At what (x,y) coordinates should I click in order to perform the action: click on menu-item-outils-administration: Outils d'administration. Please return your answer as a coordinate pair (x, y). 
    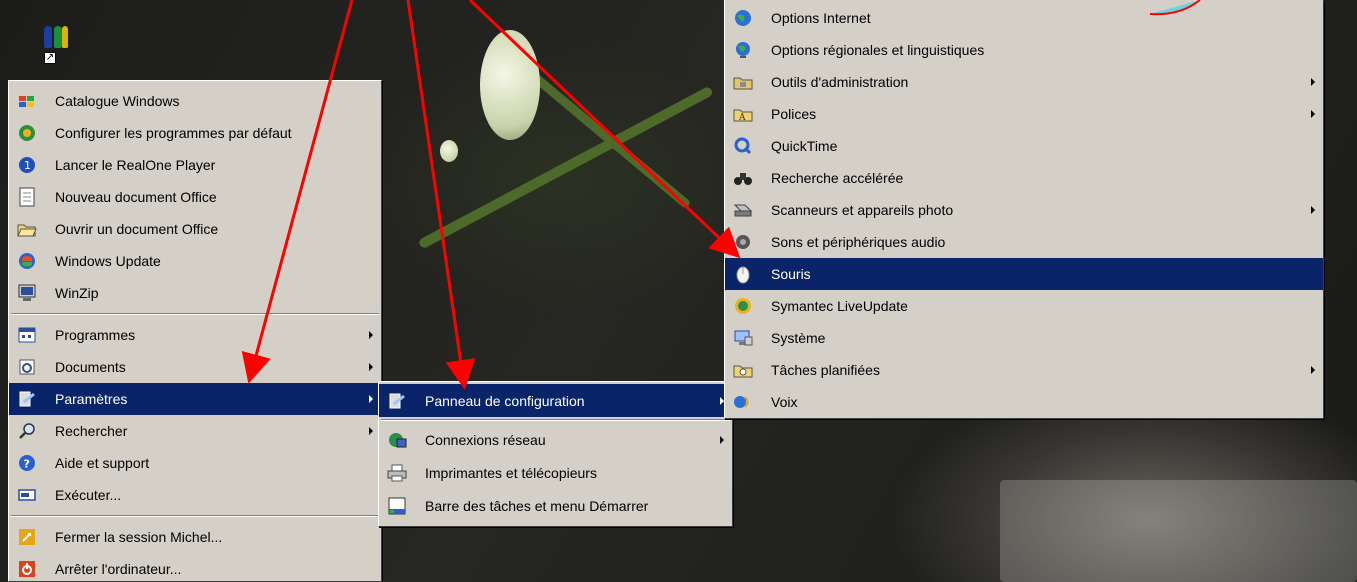
    Looking at the image, I should click on (1024, 82).